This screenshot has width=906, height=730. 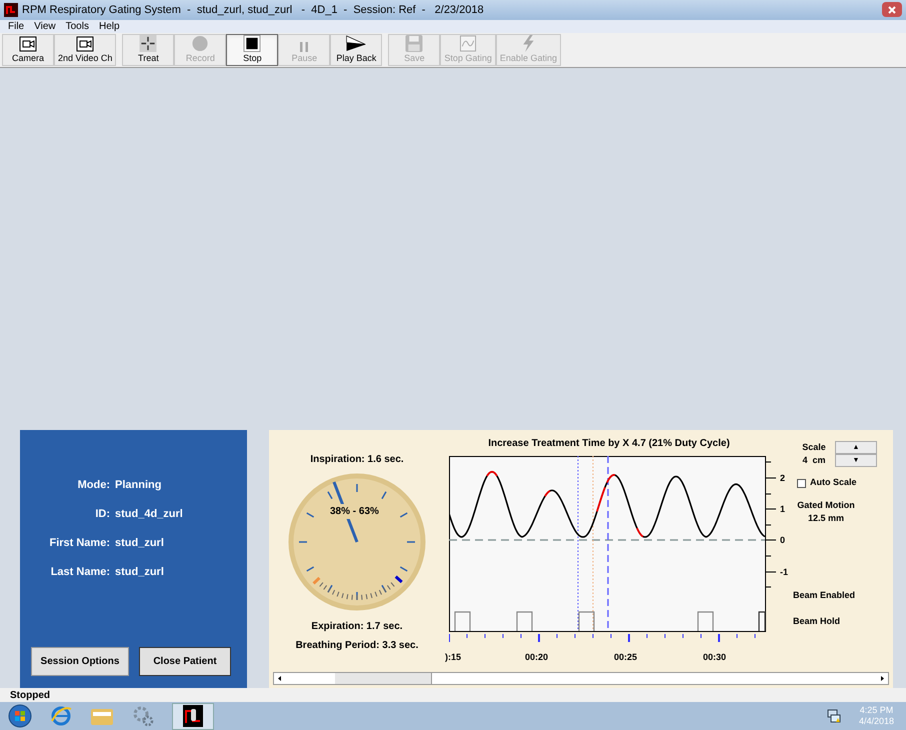 What do you see at coordinates (149, 514) in the screenshot?
I see `field-value: stud_4d_zurl` at bounding box center [149, 514].